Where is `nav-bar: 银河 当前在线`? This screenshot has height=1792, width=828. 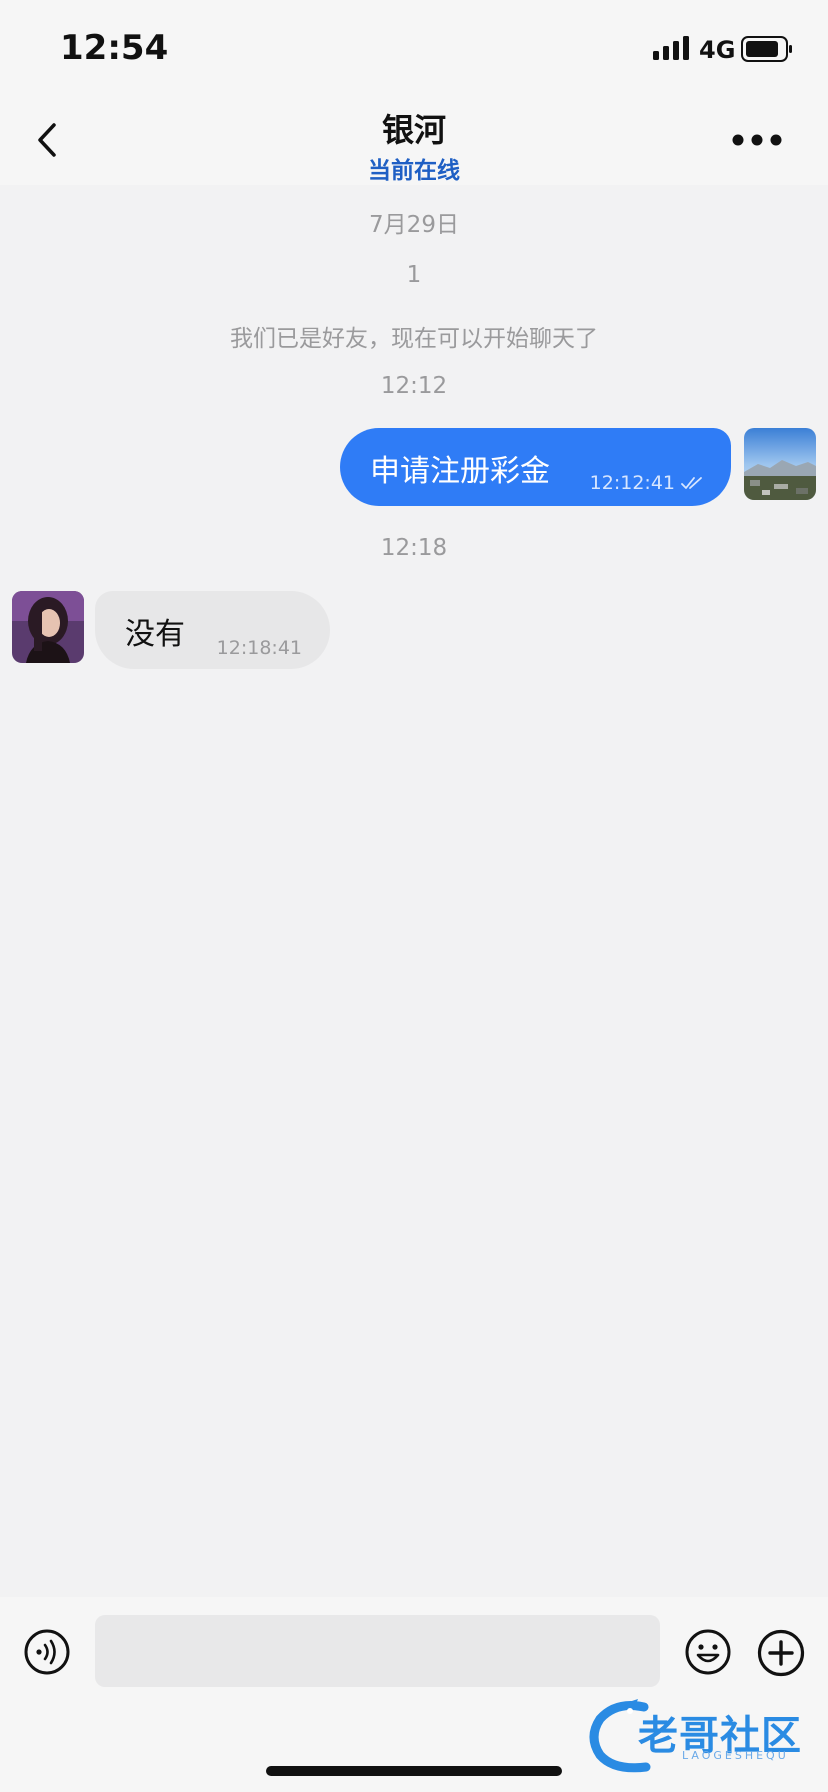 nav-bar: 银河 当前在线 is located at coordinates (414, 140).